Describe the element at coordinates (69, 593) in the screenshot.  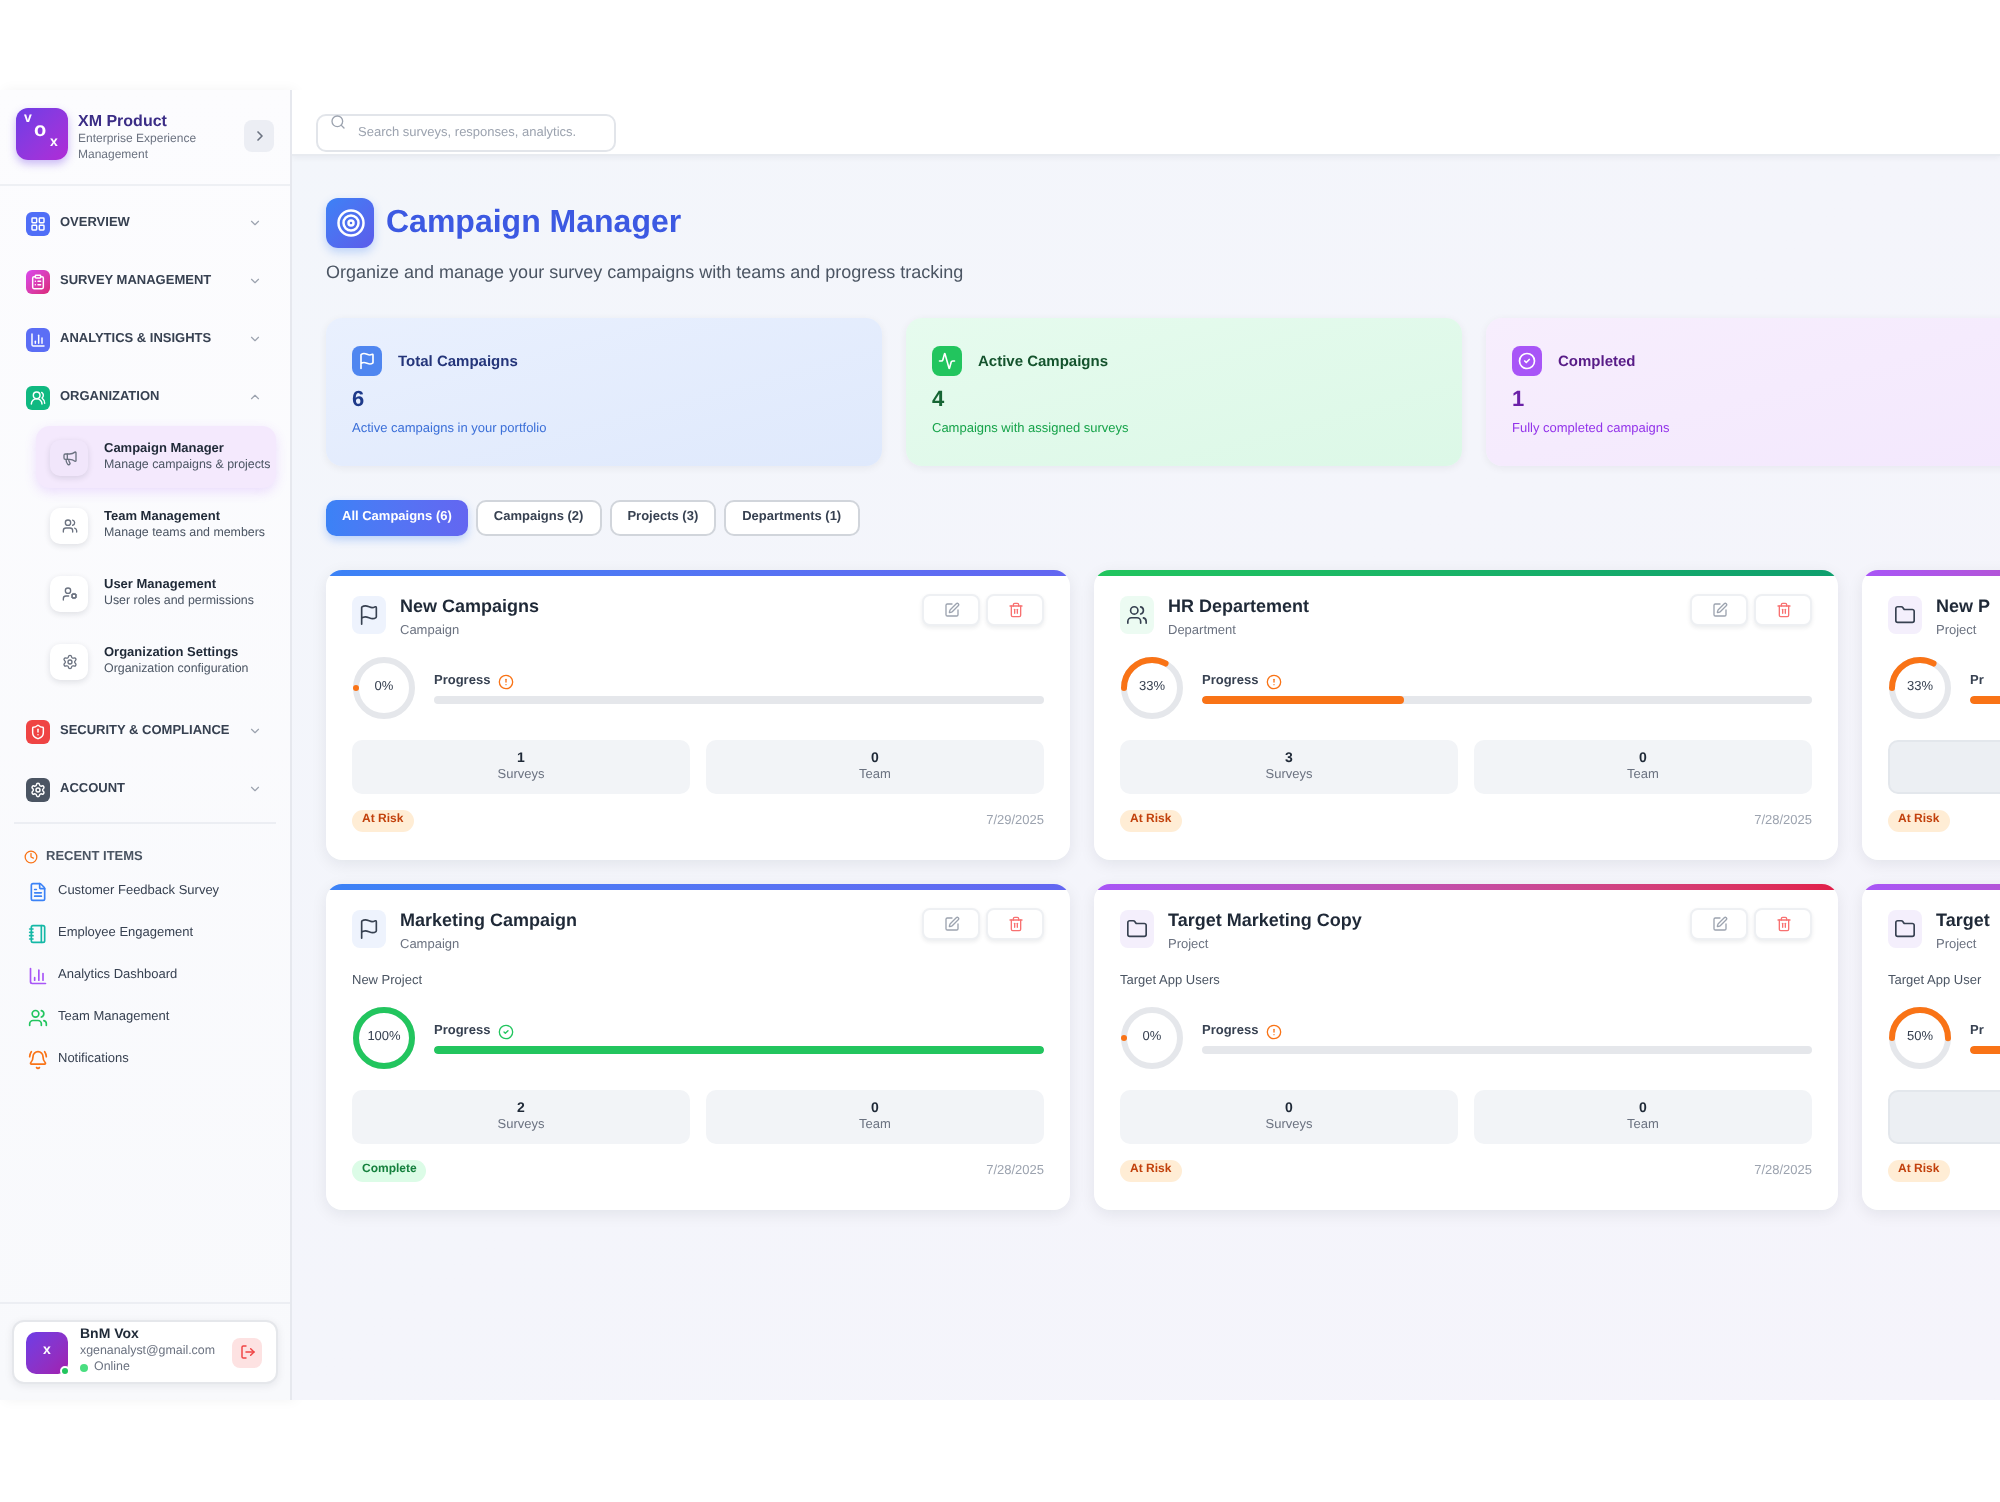
I see `user-gear-icon` at that location.